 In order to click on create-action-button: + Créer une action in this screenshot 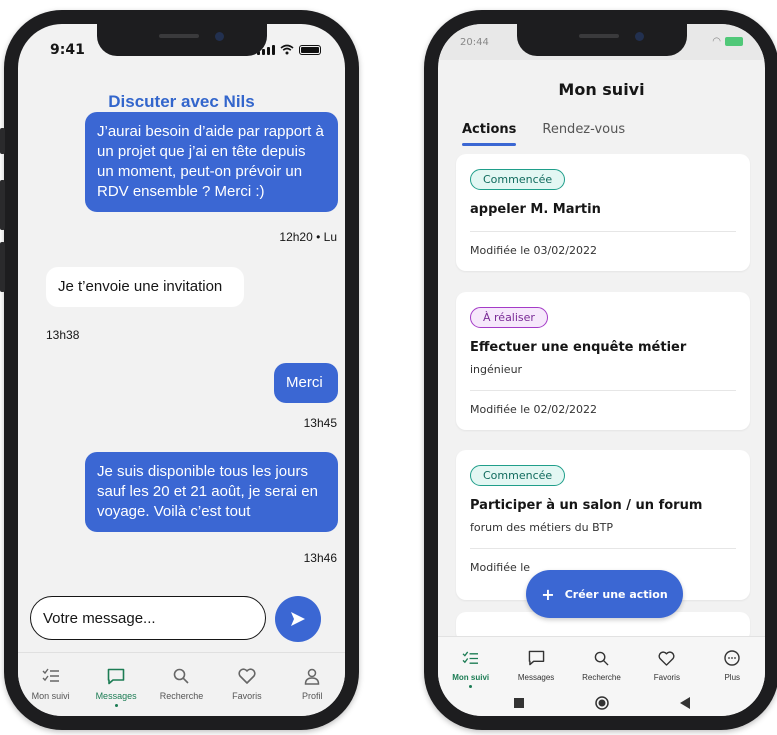, I will do `click(604, 594)`.